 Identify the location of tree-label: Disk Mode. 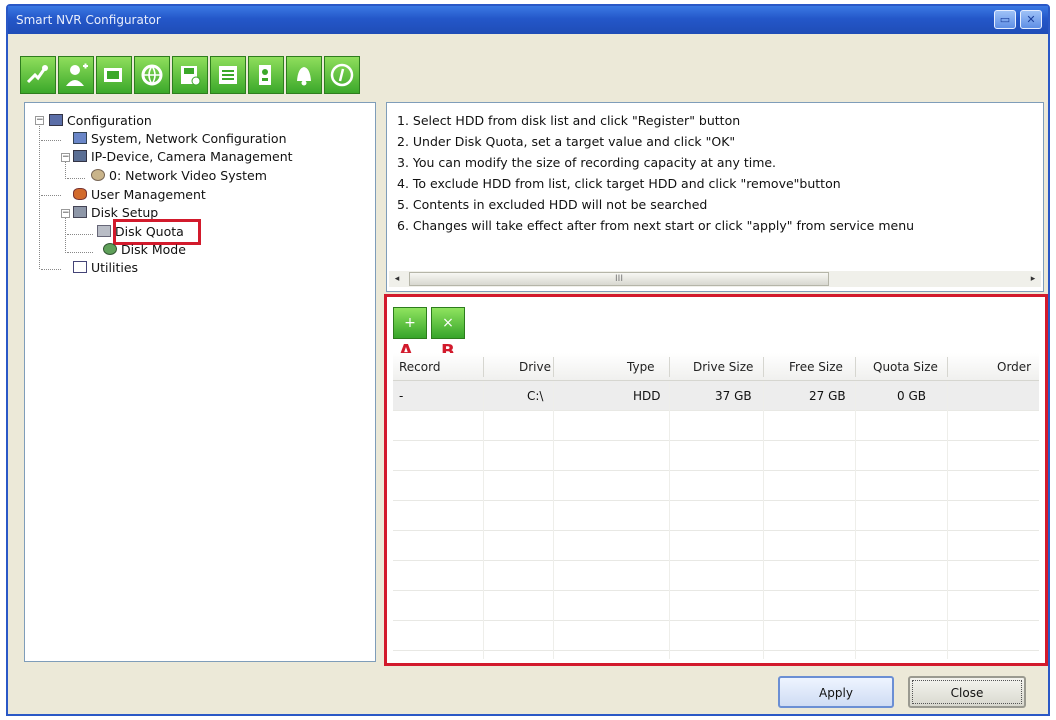
(153, 249).